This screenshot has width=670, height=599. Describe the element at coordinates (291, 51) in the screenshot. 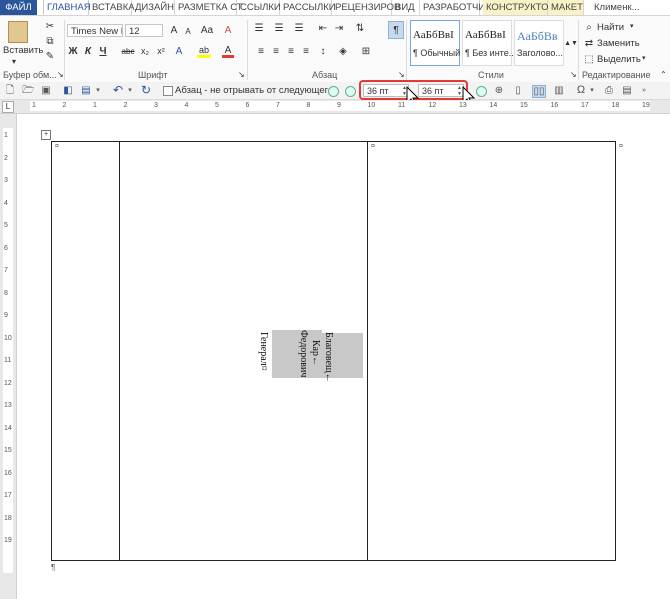

I see `align-right-icon: ≡` at that location.